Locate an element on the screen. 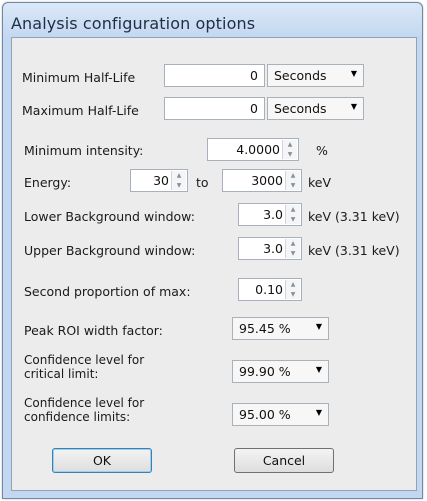  cancel-button: Cancel is located at coordinates (284, 460).